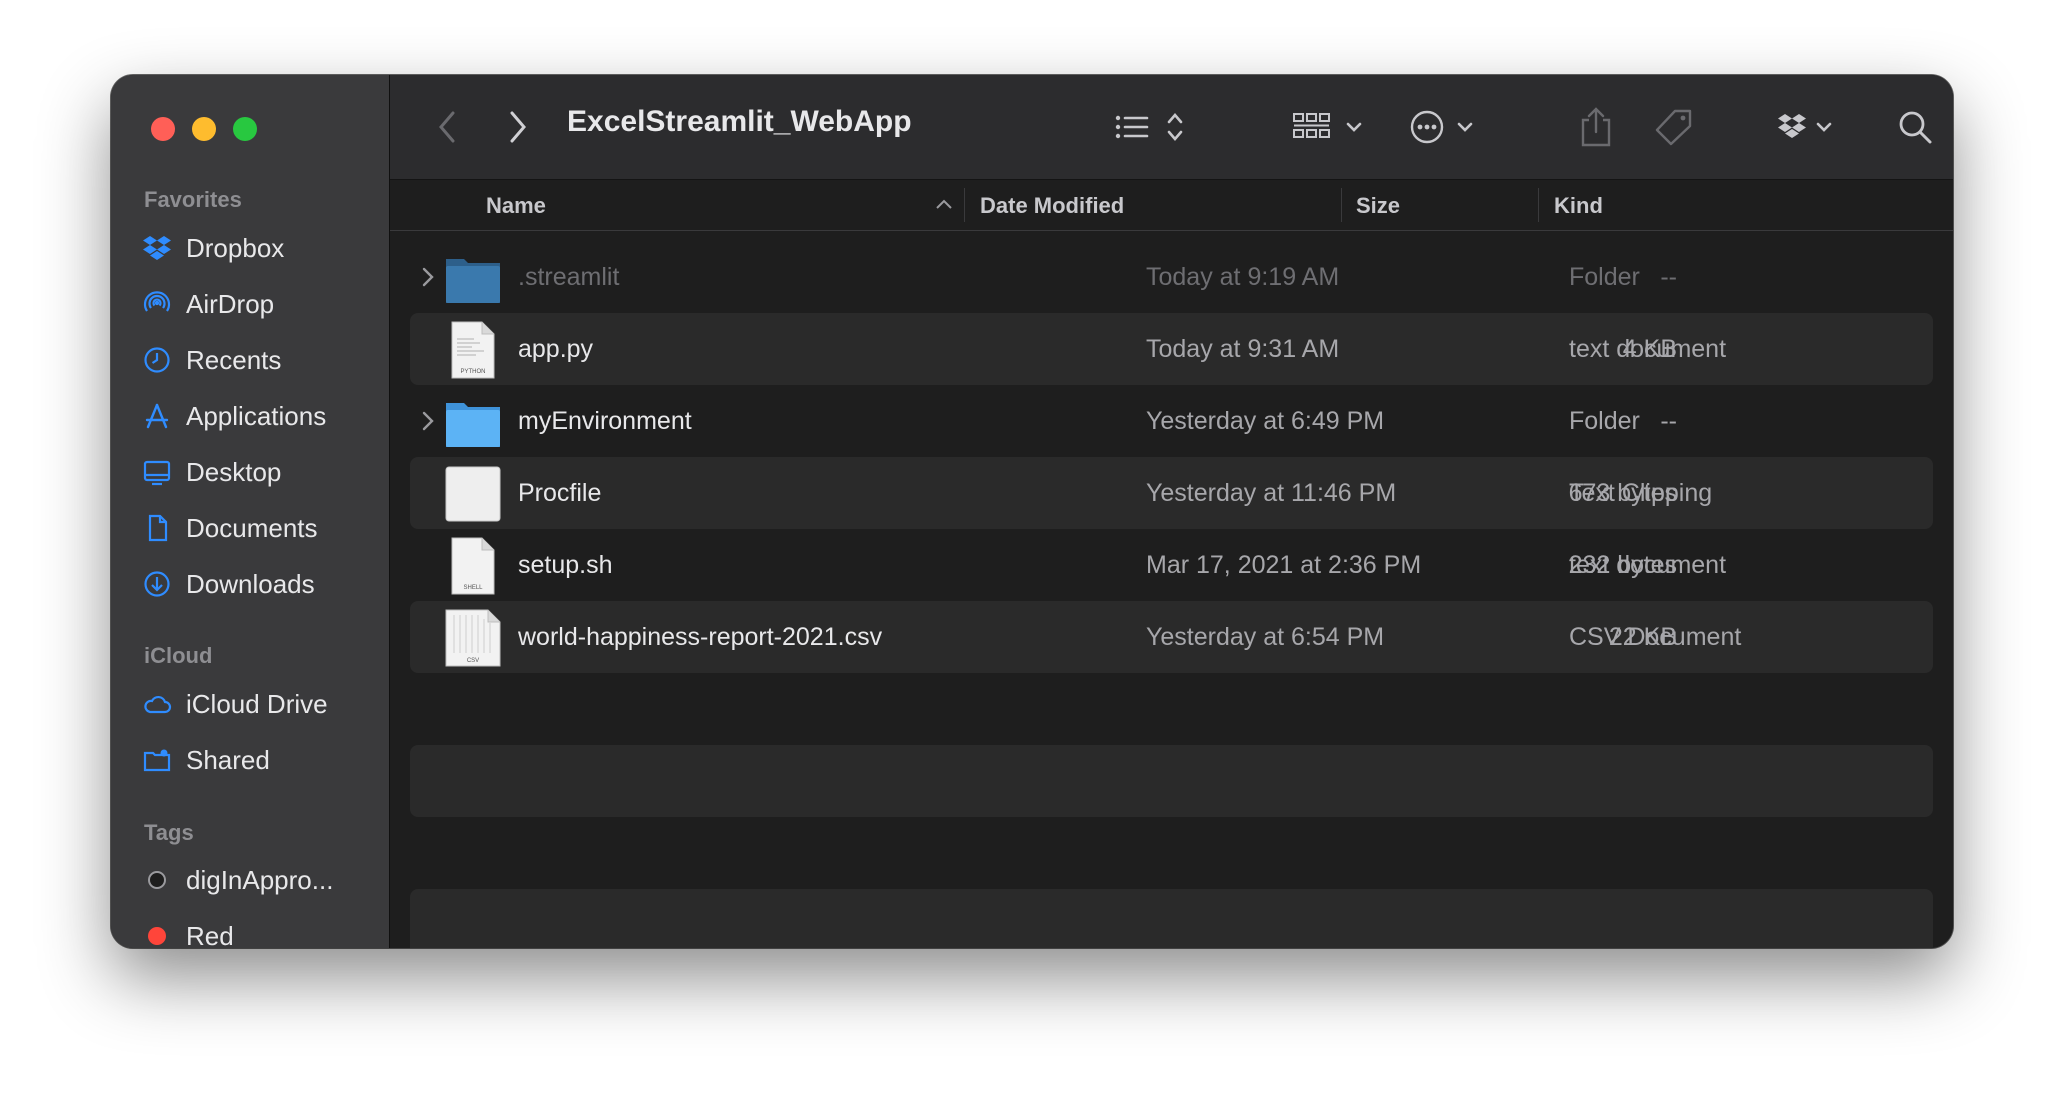 This screenshot has height=1096, width=2064. I want to click on tag-circle-icon, so click(157, 880).